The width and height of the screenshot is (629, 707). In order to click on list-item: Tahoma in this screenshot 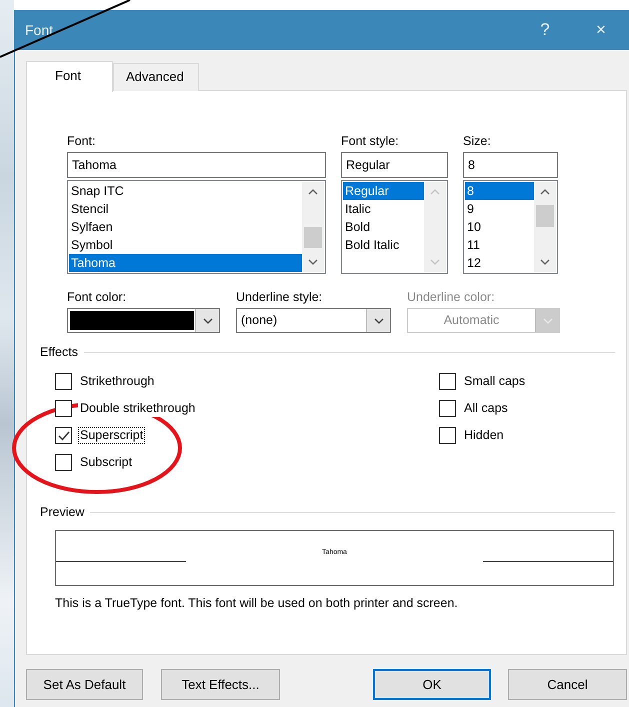, I will do `click(185, 263)`.